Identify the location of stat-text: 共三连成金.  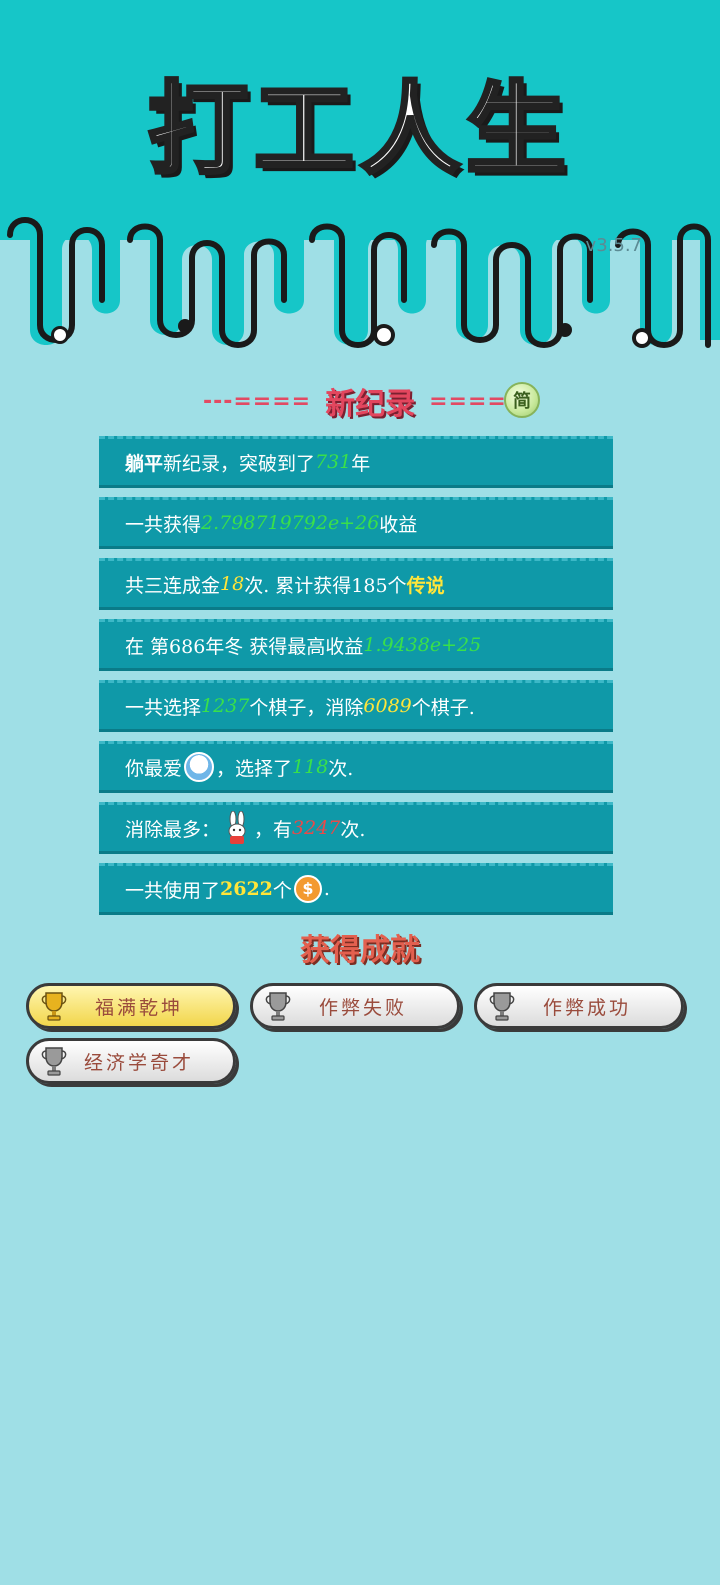
(173, 585).